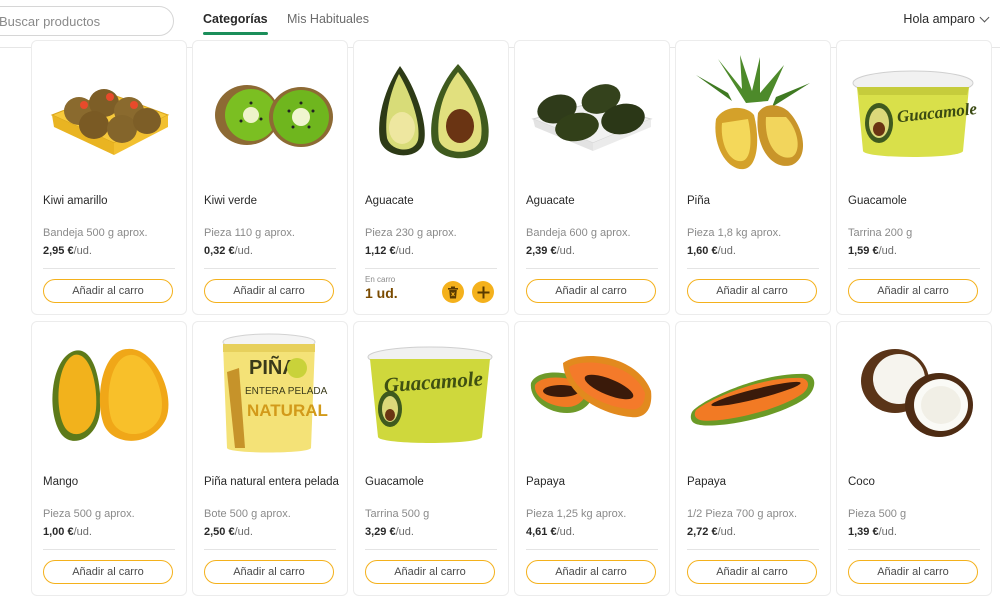 This screenshot has height=603, width=1000. I want to click on product-price: 1,59 €/ud., so click(872, 251).